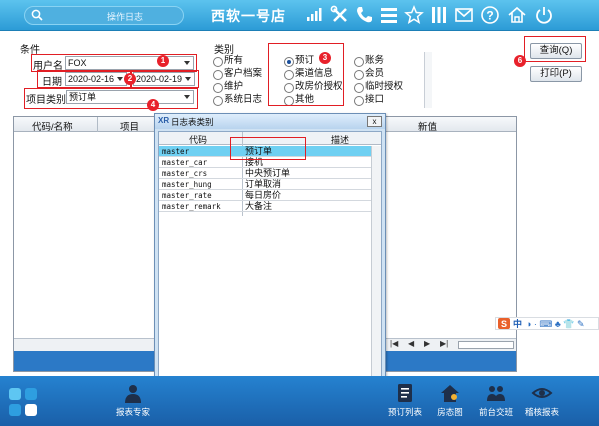 This screenshot has height=426, width=599. I want to click on radio-temp-auth: 临时授权, so click(378, 87).